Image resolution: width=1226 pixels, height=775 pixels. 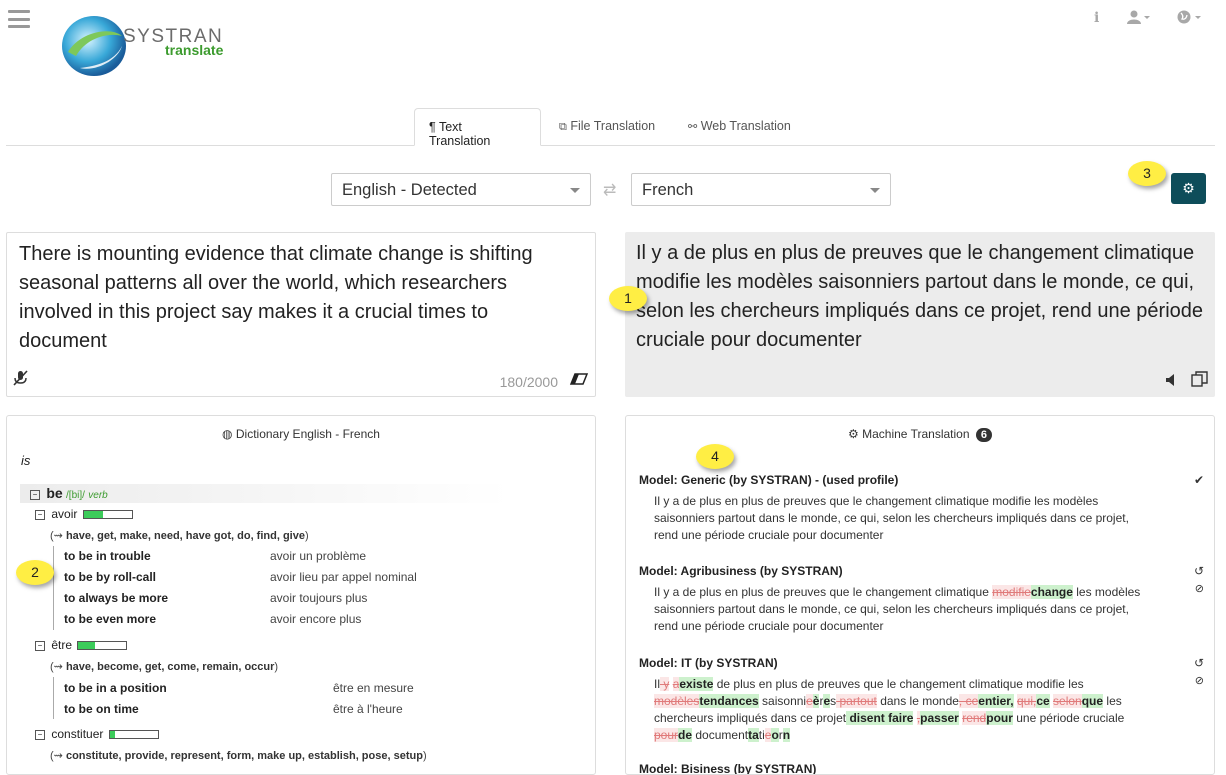 I want to click on menu-icon, so click(x=19, y=19).